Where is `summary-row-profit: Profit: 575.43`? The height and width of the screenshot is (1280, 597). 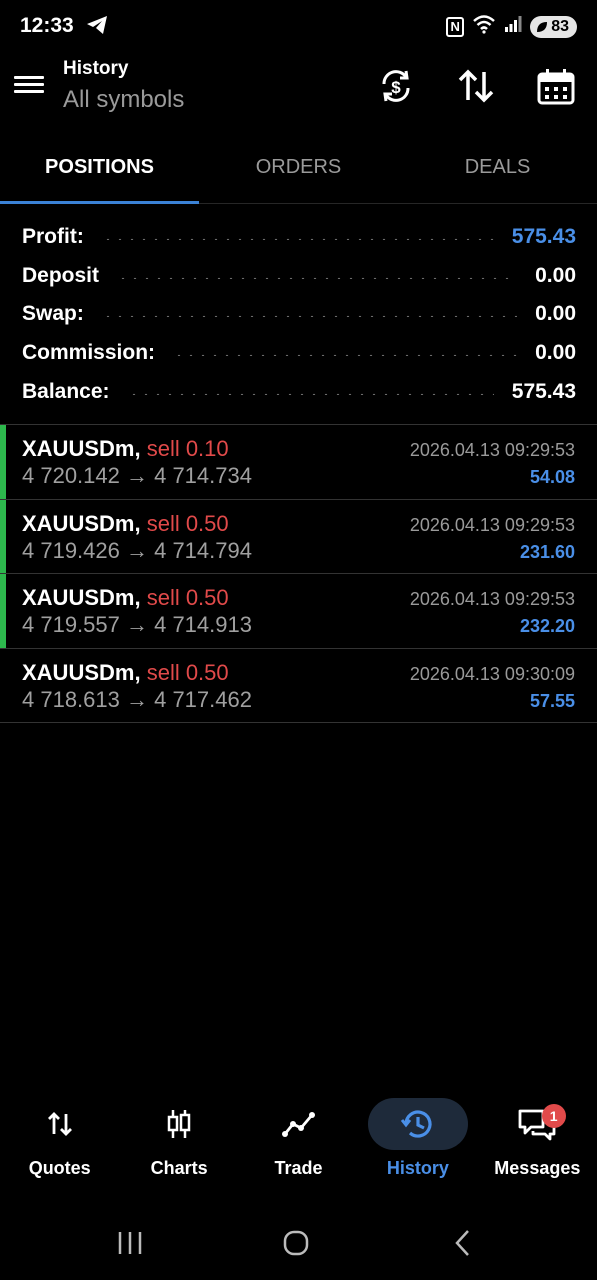 summary-row-profit: Profit: 575.43 is located at coordinates (299, 237).